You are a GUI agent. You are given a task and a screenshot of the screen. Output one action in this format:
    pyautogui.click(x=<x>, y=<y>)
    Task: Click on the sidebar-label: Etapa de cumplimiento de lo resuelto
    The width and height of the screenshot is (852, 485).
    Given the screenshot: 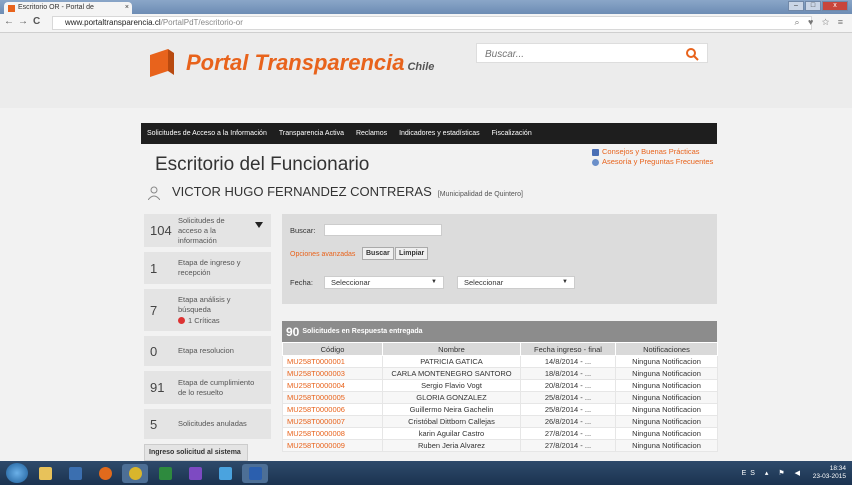 What is the action you would take?
    pyautogui.click(x=216, y=387)
    